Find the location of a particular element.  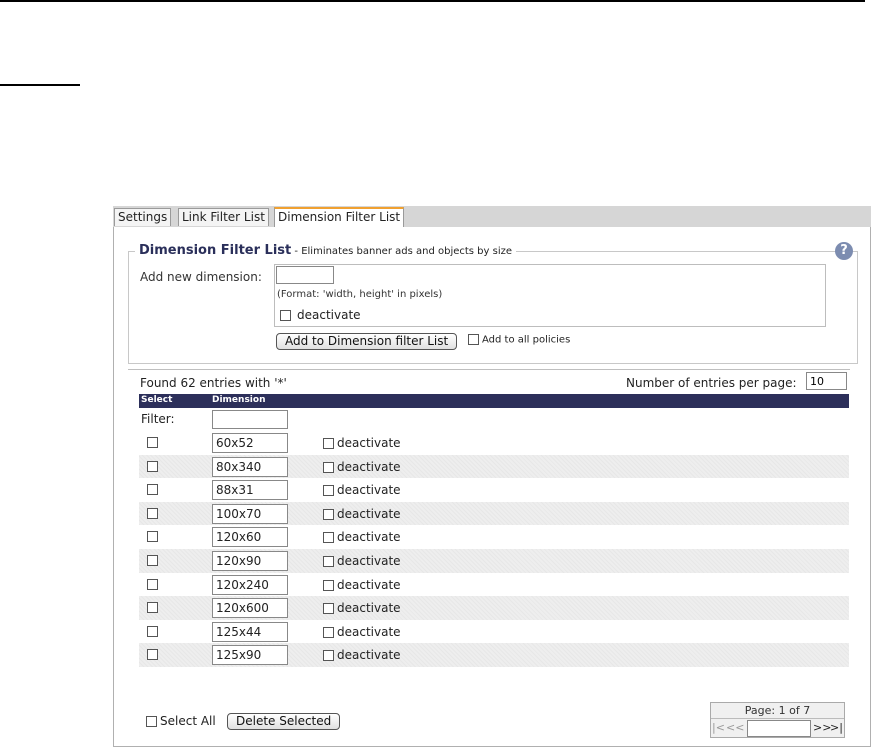

page-number-input is located at coordinates (779, 728).